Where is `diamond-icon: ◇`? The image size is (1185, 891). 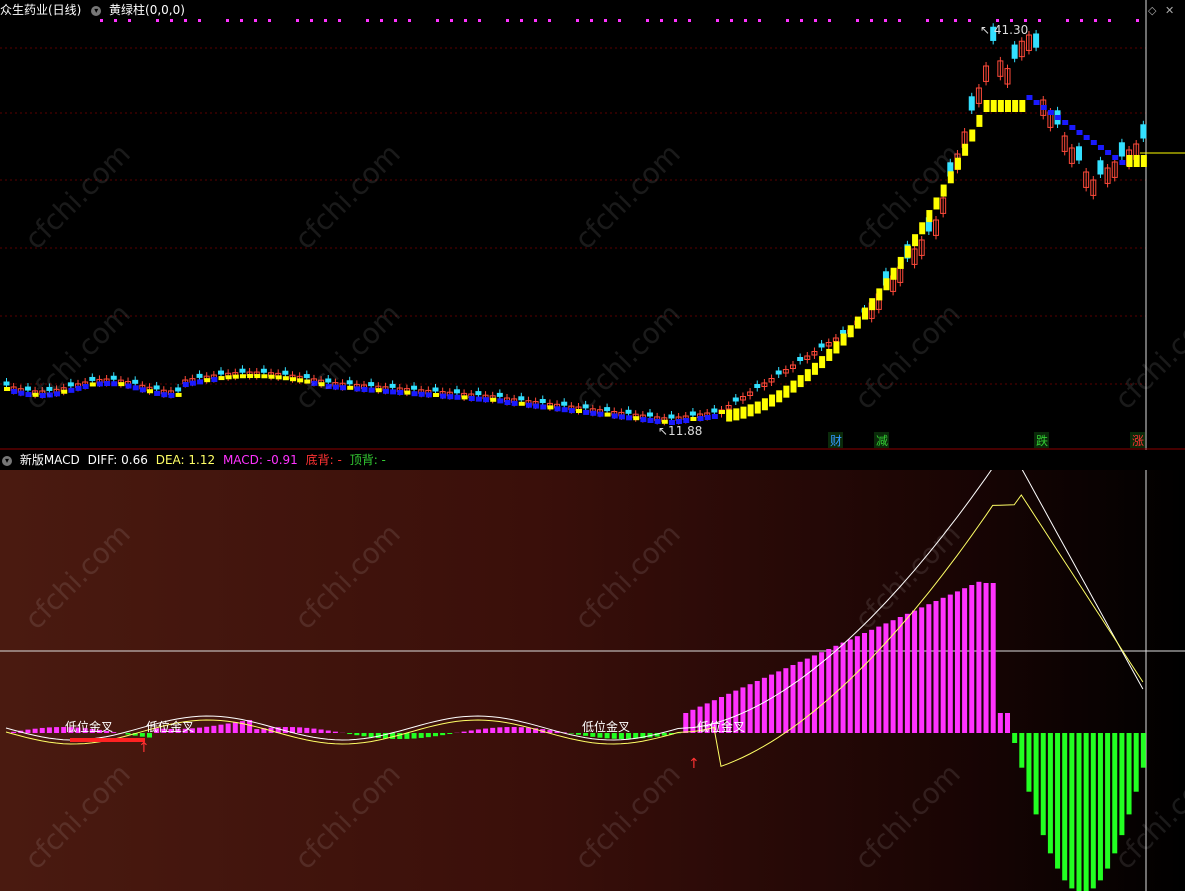 diamond-icon: ◇ is located at coordinates (1152, 10).